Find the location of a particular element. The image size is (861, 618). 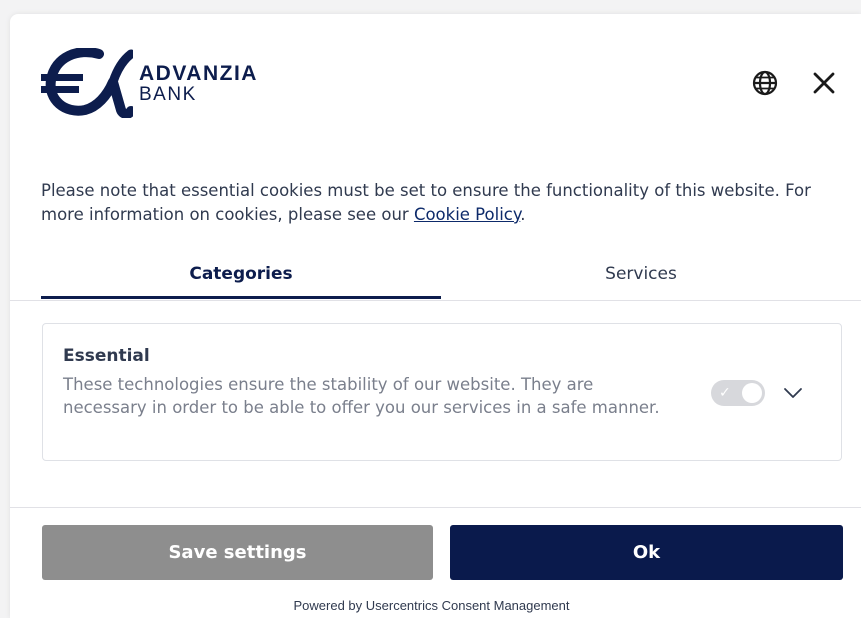

language-button is located at coordinates (765, 83).